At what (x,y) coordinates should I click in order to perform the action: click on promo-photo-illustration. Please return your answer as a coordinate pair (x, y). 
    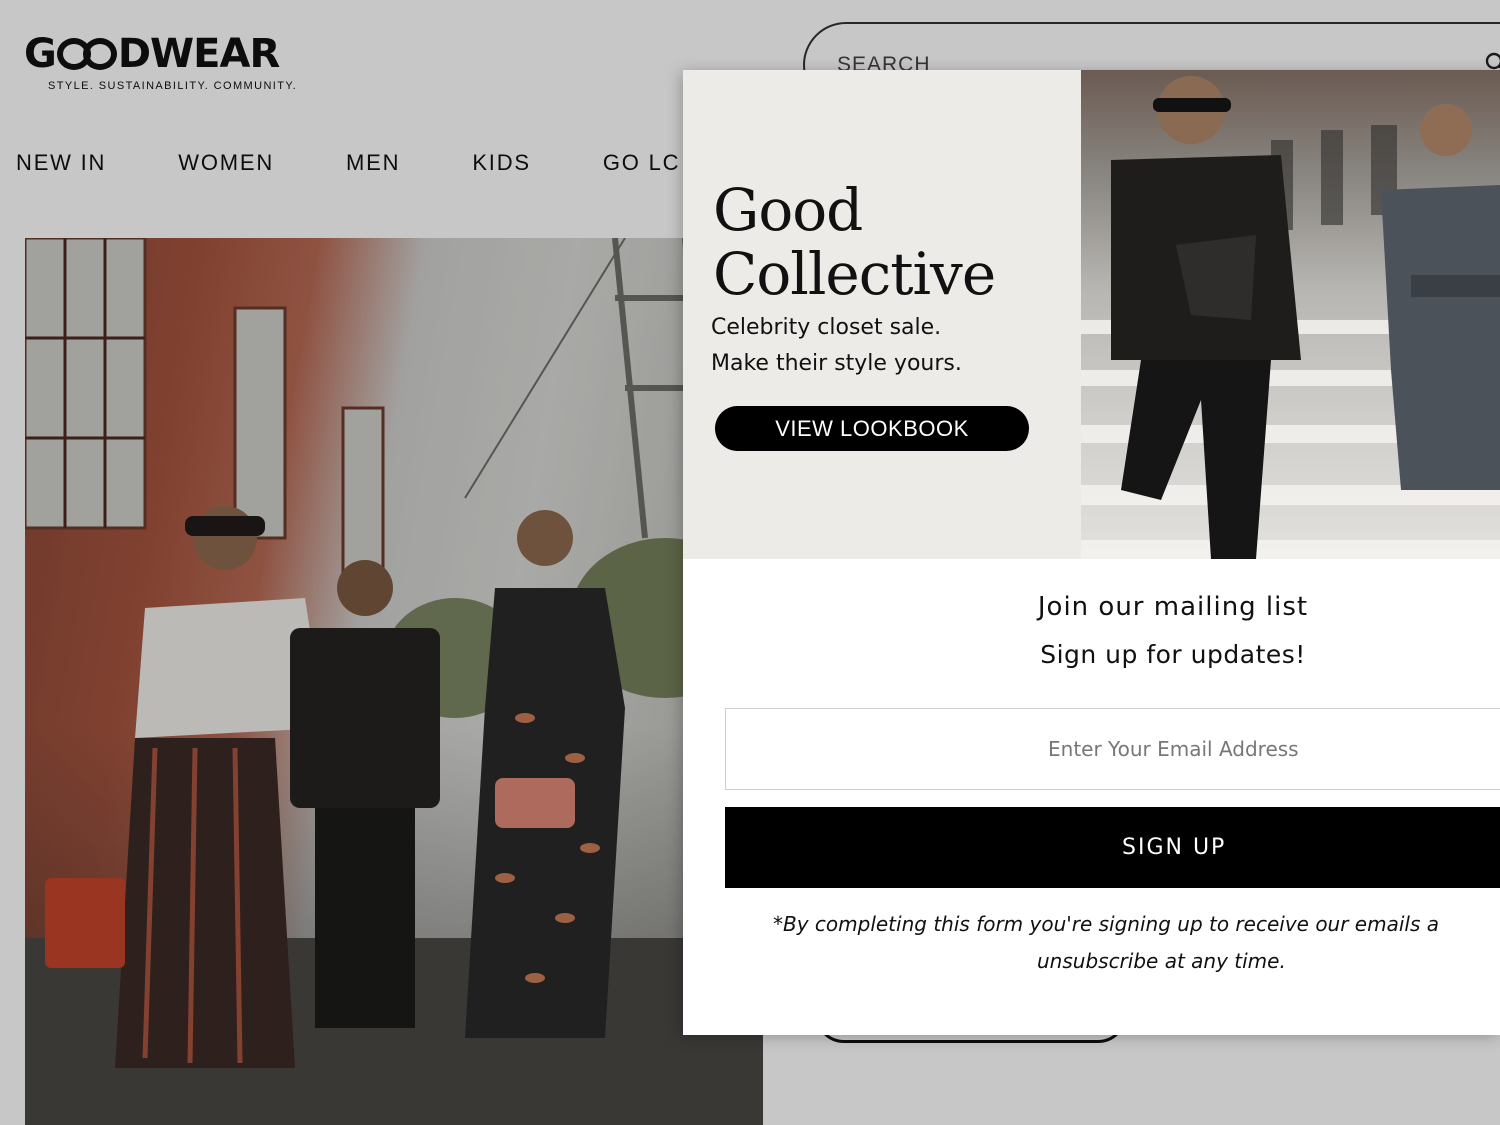
    Looking at the image, I should click on (1290, 317).